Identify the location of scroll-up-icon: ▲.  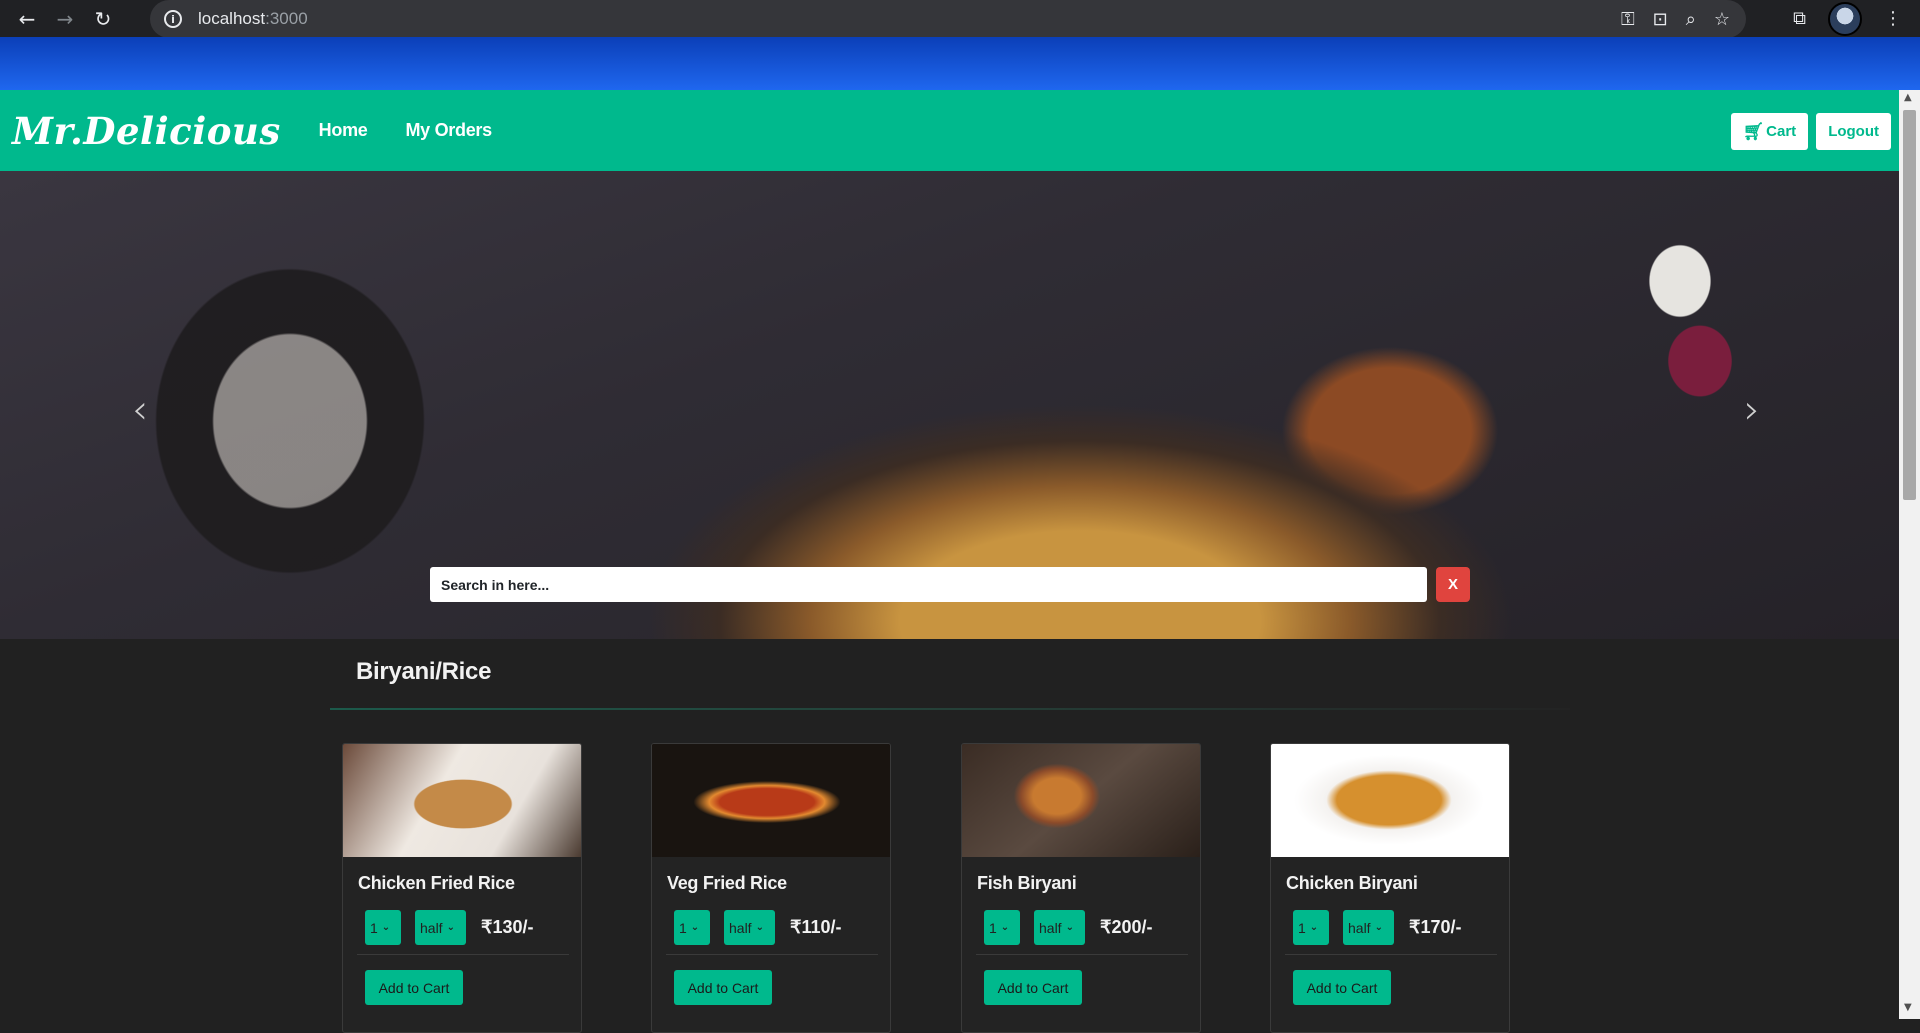
(1908, 97).